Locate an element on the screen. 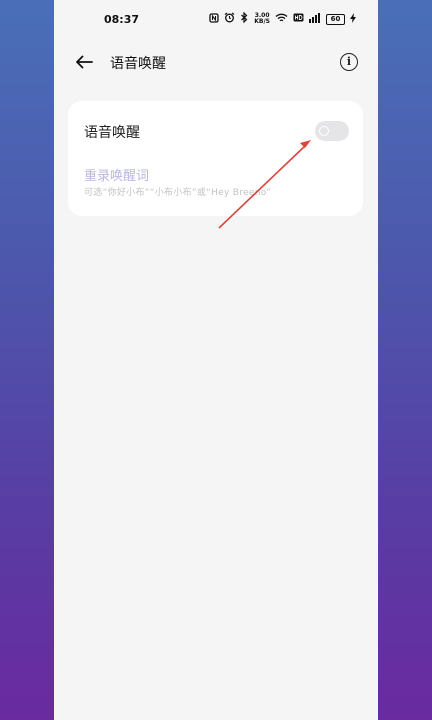 The height and width of the screenshot is (720, 432). rerecord-wake-word-subtitle: 可选“你好小布”“小布小布”或“Hey Breeno” is located at coordinates (178, 193).